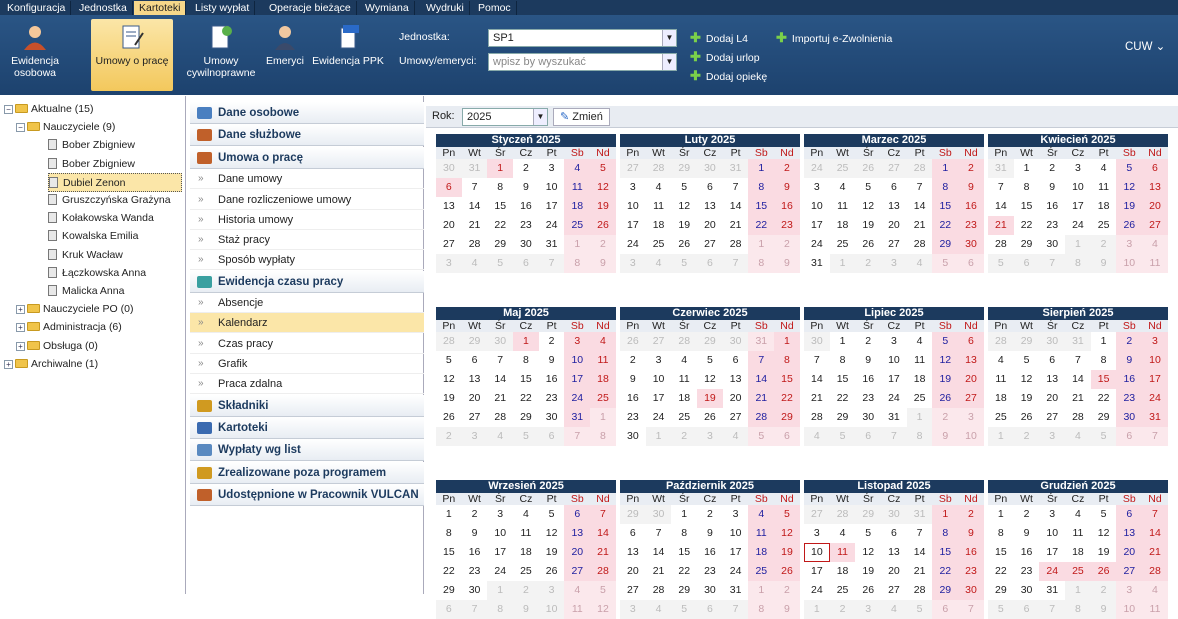 This screenshot has width=1178, height=619. What do you see at coordinates (51, 364) in the screenshot?
I see `tree-folder: + Archiwalne (1)` at bounding box center [51, 364].